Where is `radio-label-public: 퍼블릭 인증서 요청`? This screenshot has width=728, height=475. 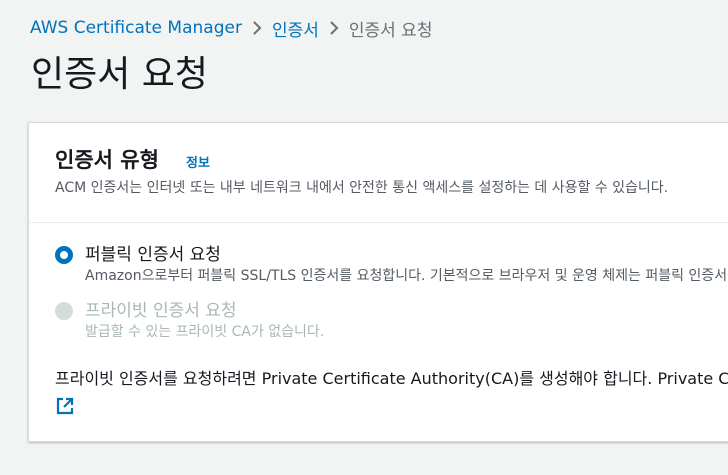
radio-label-public: 퍼블릭 인증서 요청 is located at coordinates (153, 255).